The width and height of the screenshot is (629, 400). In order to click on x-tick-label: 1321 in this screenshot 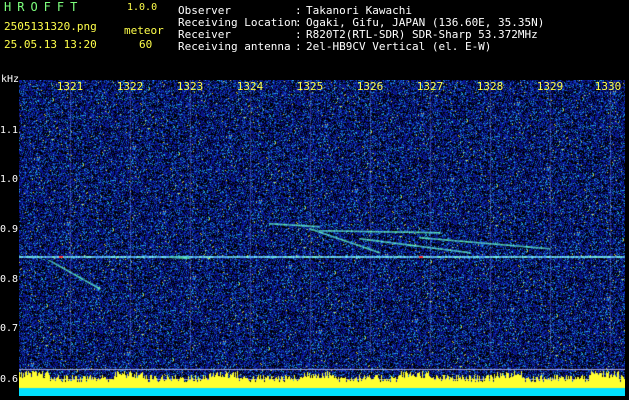, I will do `click(70, 86)`.